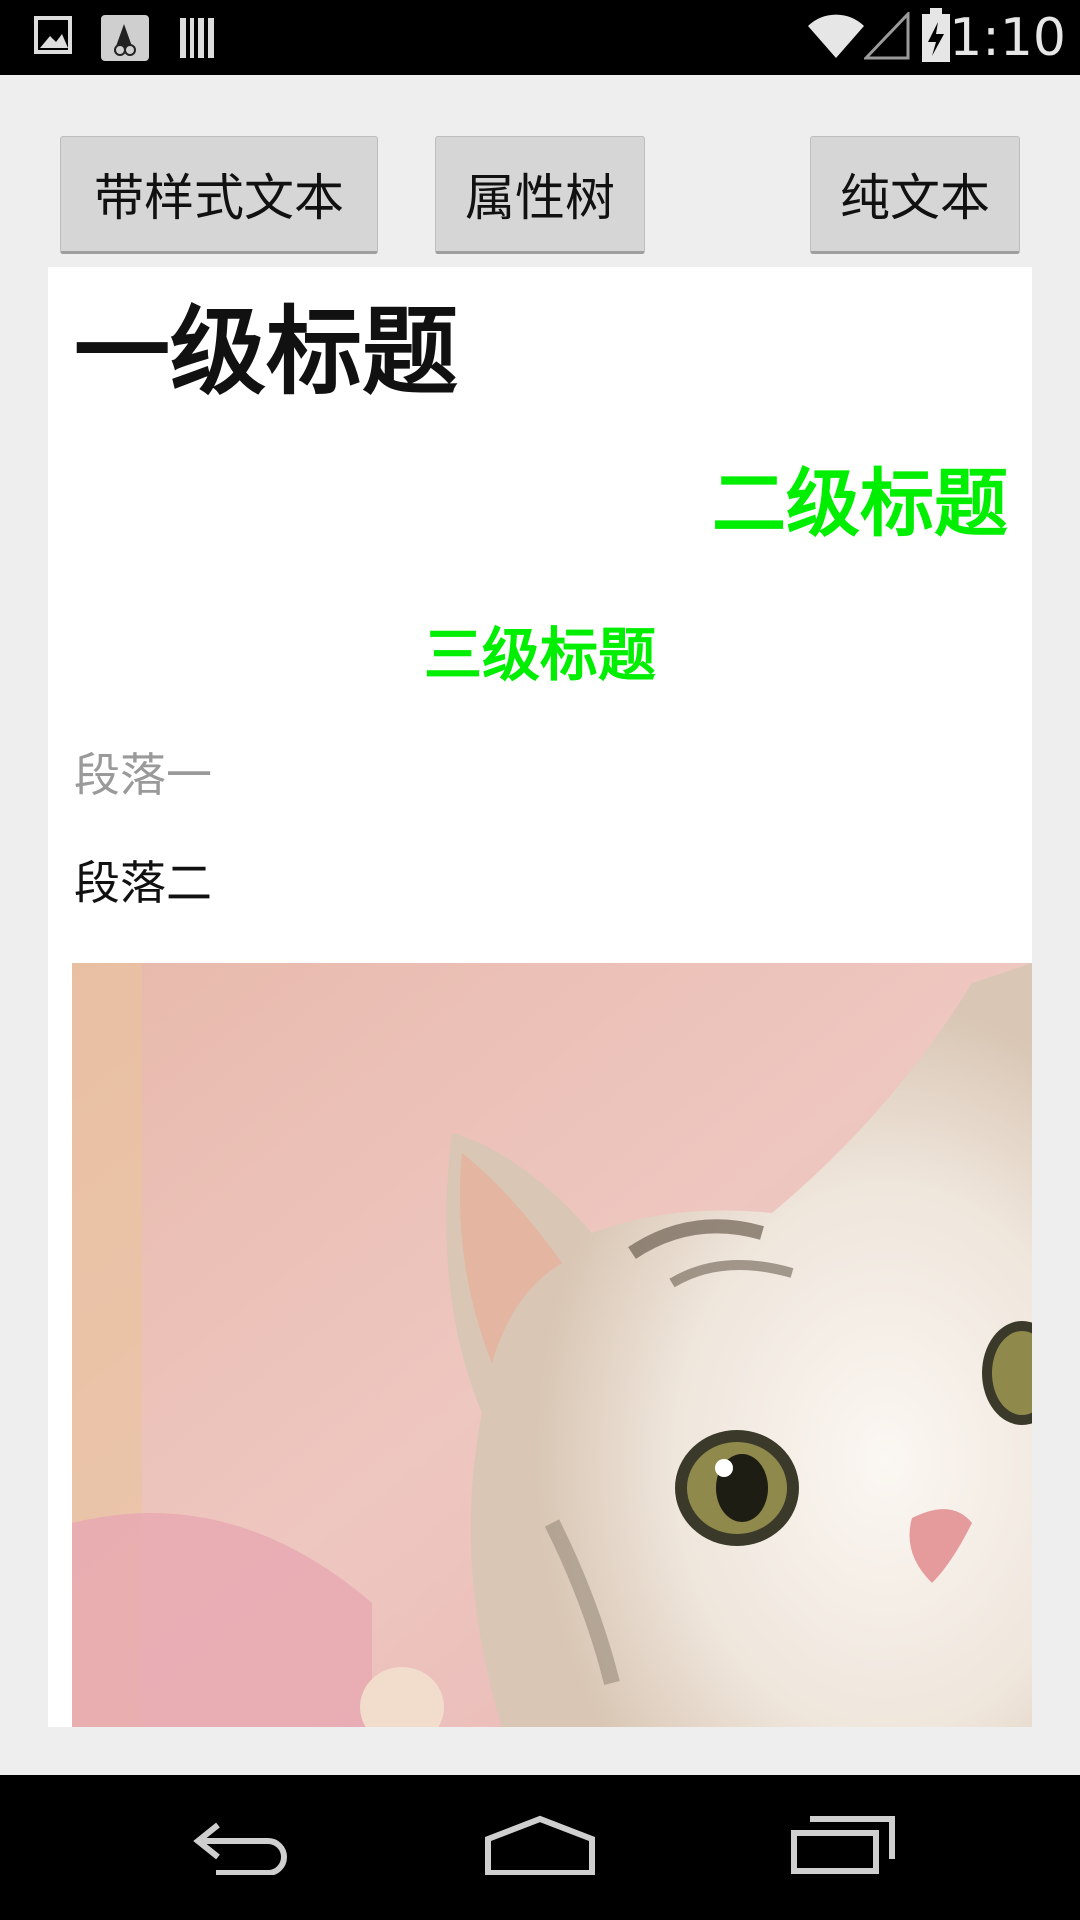 The height and width of the screenshot is (1920, 1080). Describe the element at coordinates (886, 37) in the screenshot. I see `signal-icon` at that location.